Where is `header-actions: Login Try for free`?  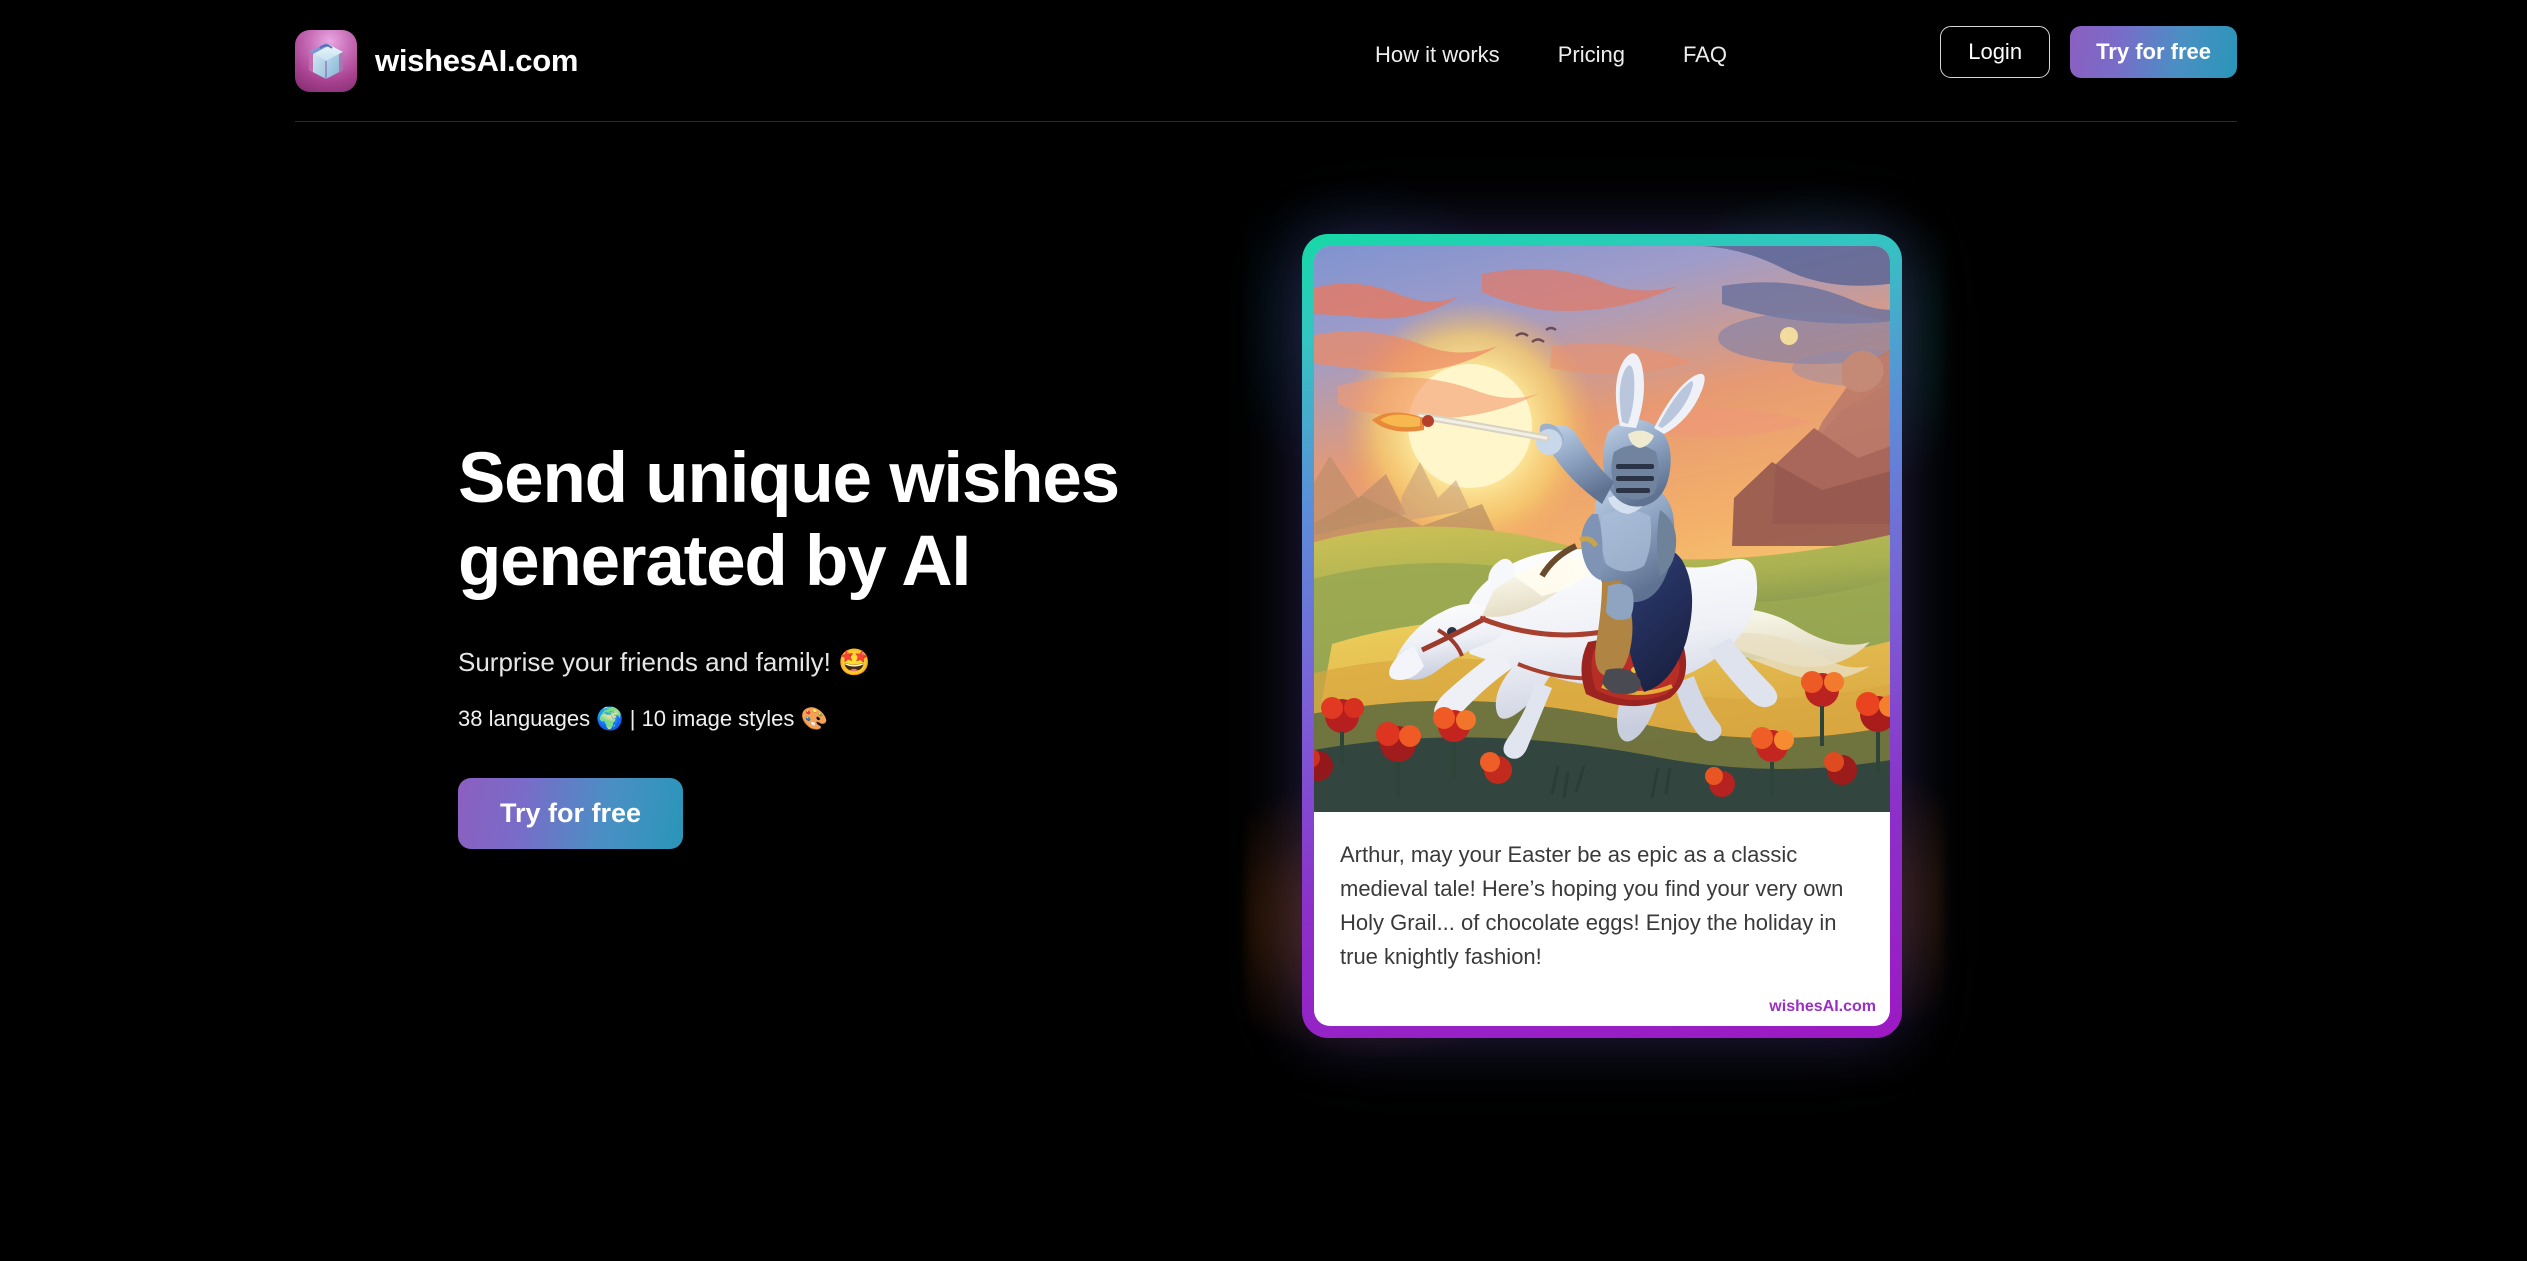 header-actions: Login Try for free is located at coordinates (2088, 52).